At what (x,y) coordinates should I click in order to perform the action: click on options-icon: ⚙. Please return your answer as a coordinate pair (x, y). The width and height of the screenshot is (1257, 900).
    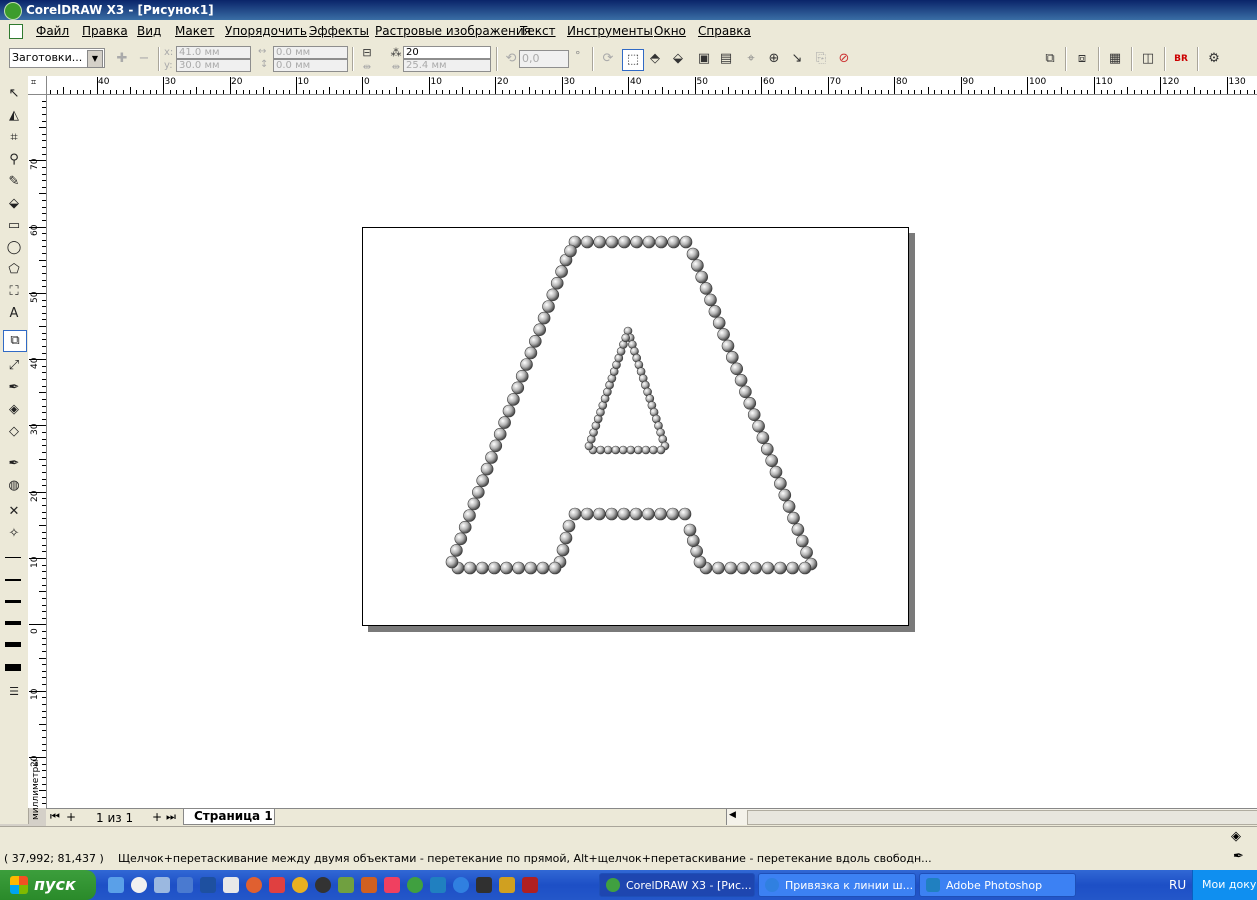
    Looking at the image, I should click on (1214, 59).